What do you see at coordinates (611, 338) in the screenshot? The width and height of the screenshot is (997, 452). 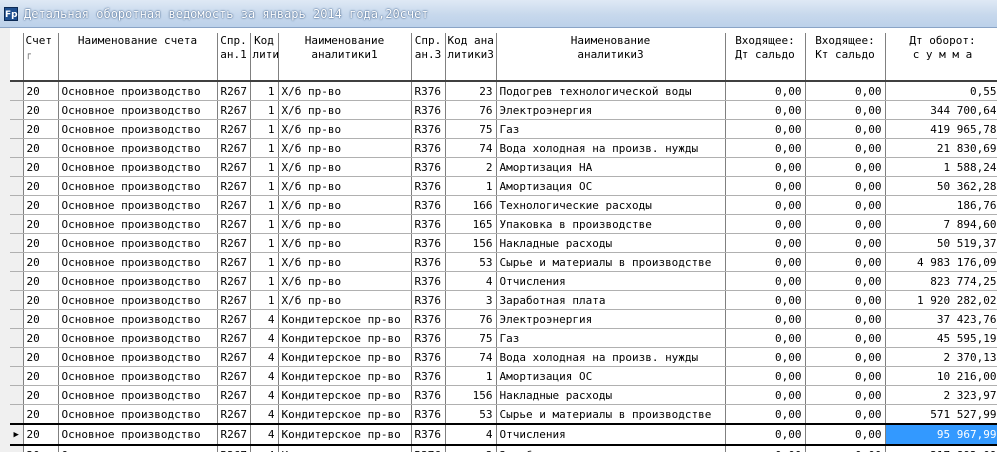 I see `col-naim-analitiki3-cell: Газ` at bounding box center [611, 338].